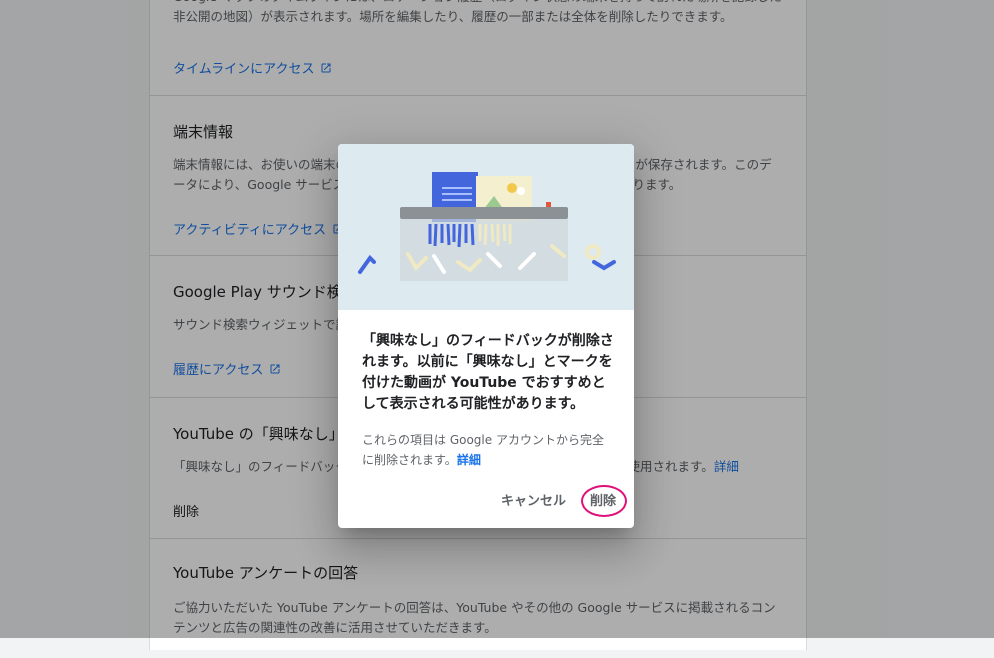  I want to click on highlight-circle, so click(604, 501).